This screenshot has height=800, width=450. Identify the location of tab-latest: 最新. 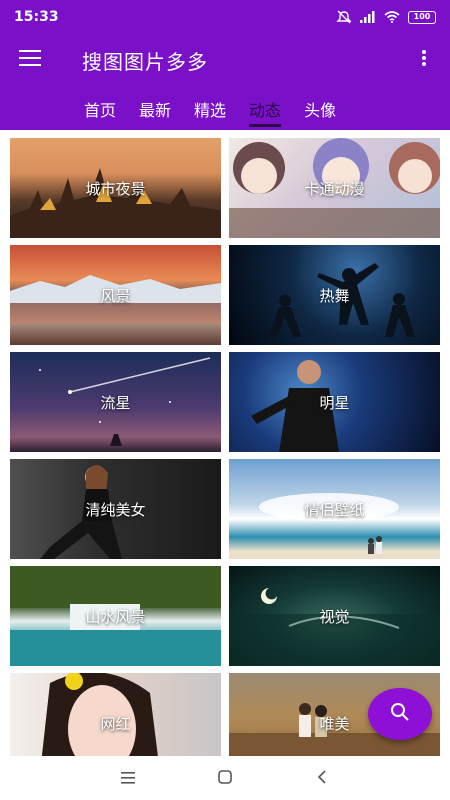
(155, 108).